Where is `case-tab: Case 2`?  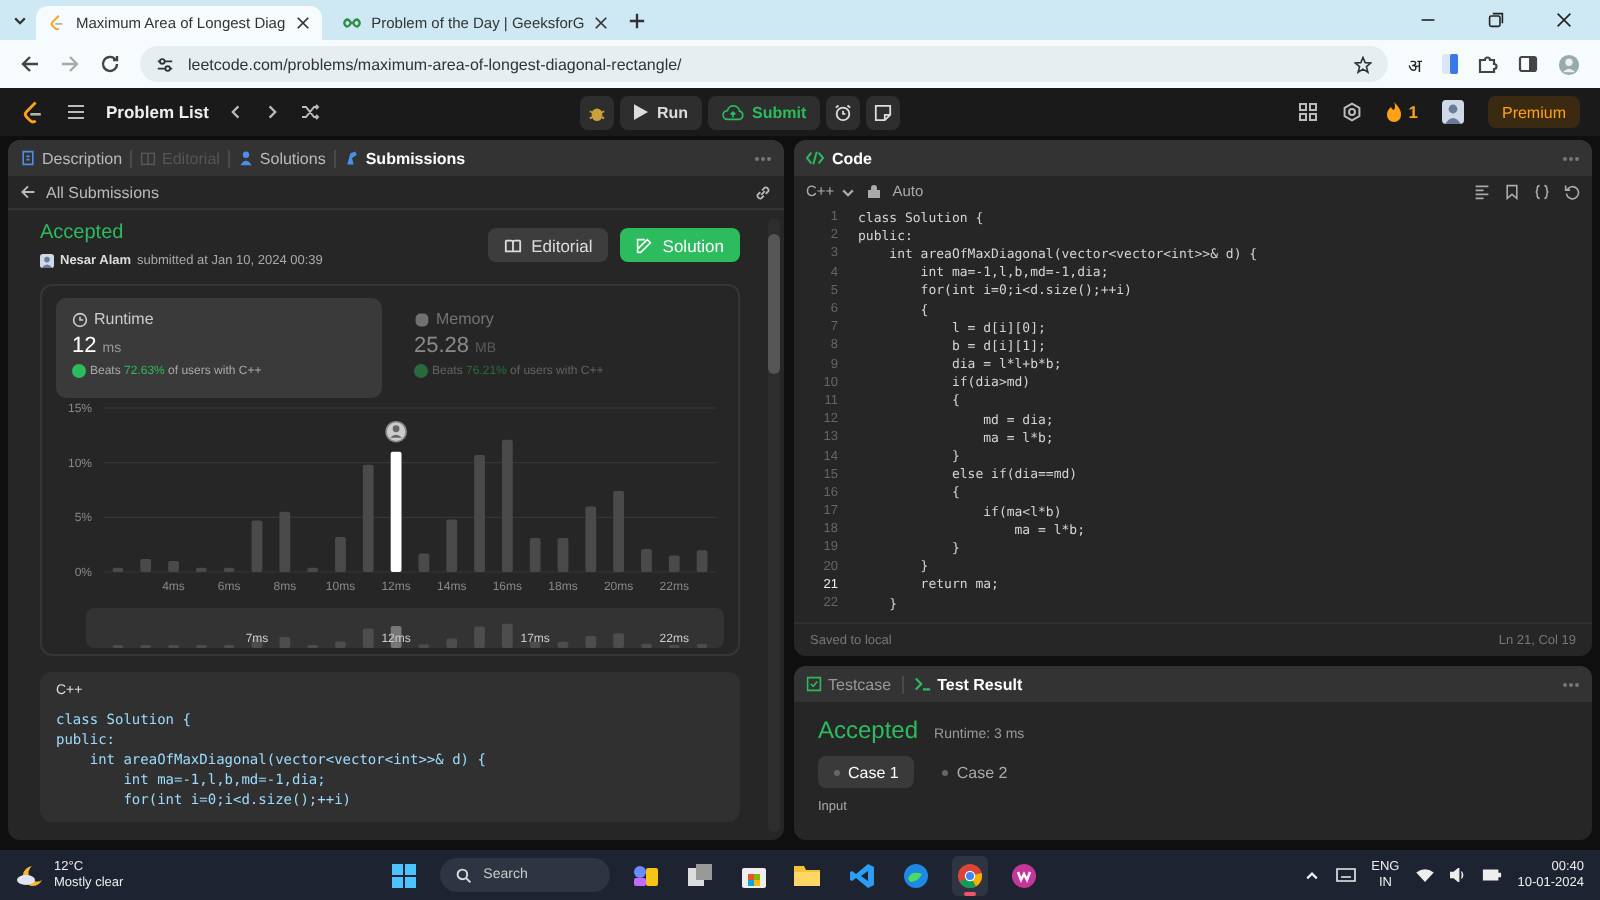
case-tab: Case 2 is located at coordinates (975, 772).